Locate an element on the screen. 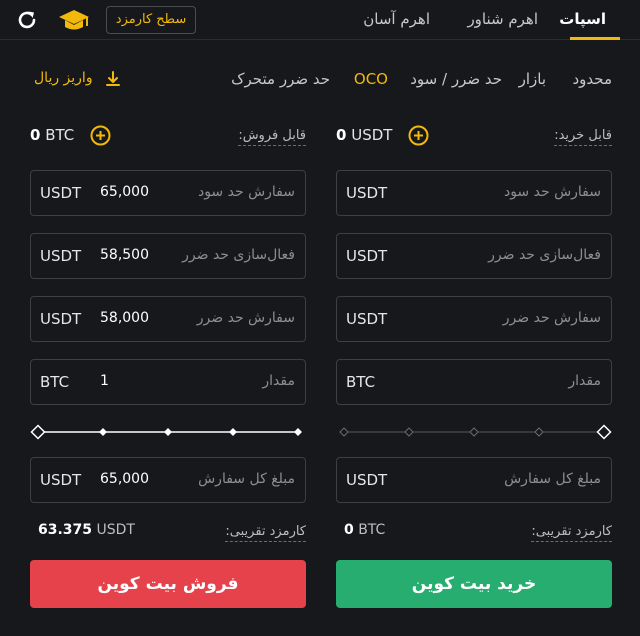 This screenshot has width=640, height=636. sell-stop-trigger-input: USDT 58,500 فعال‌سازی حد ضرر is located at coordinates (168, 256).